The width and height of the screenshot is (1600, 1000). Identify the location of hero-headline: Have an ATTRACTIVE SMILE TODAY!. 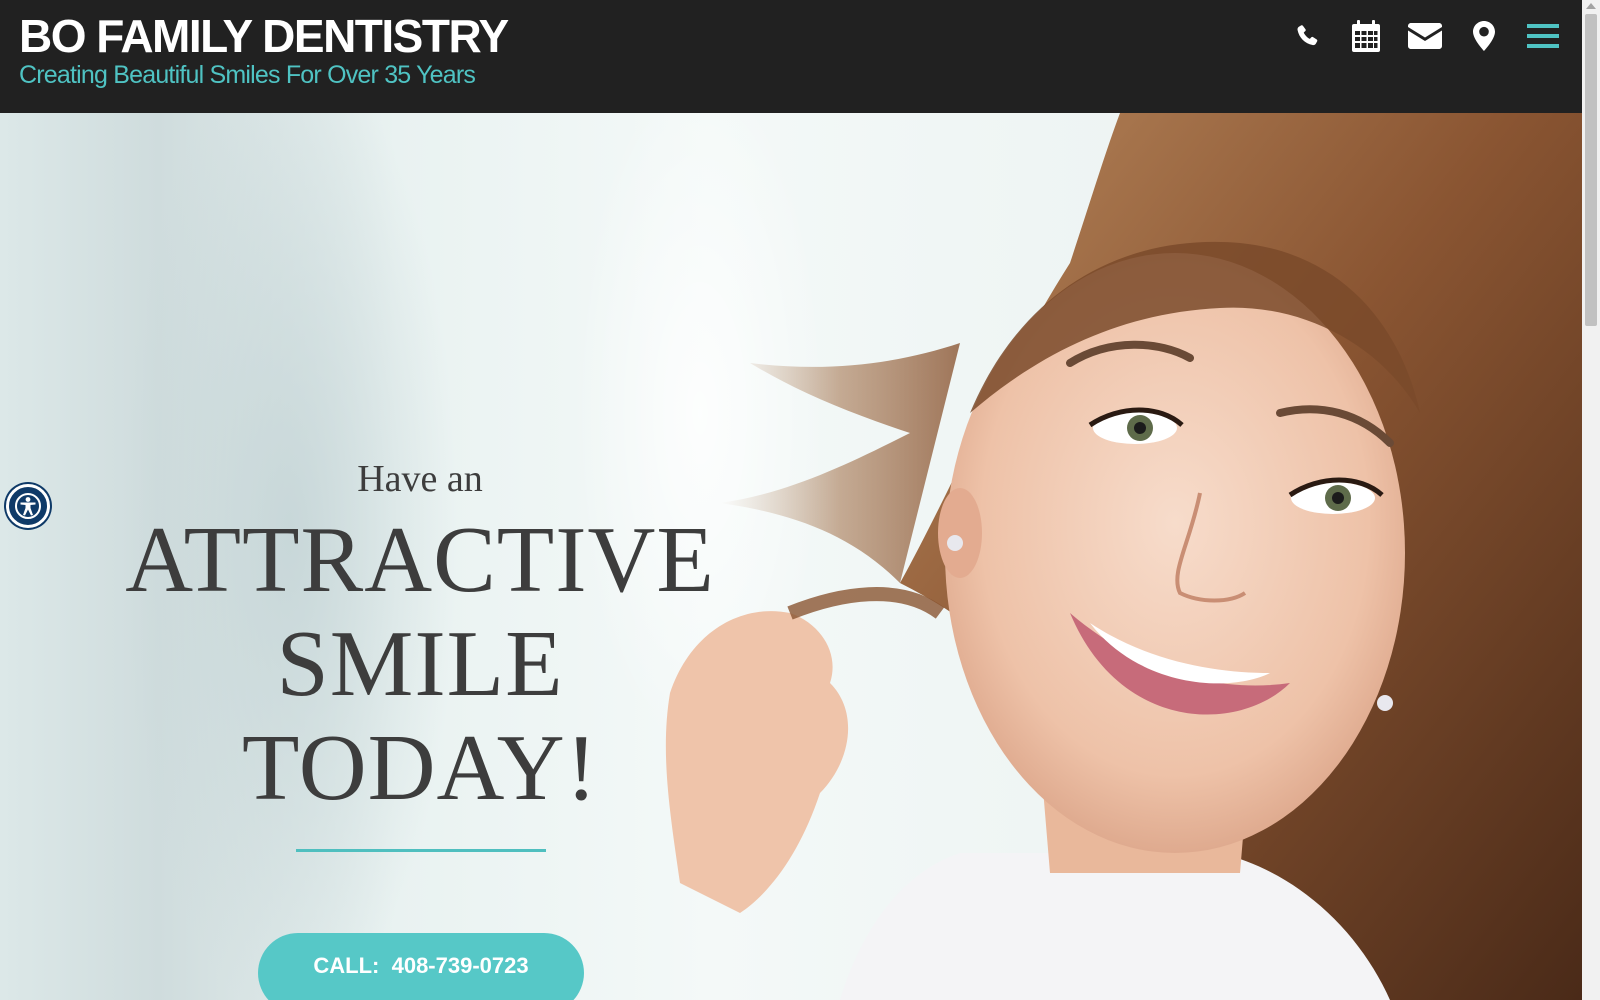
(420, 635).